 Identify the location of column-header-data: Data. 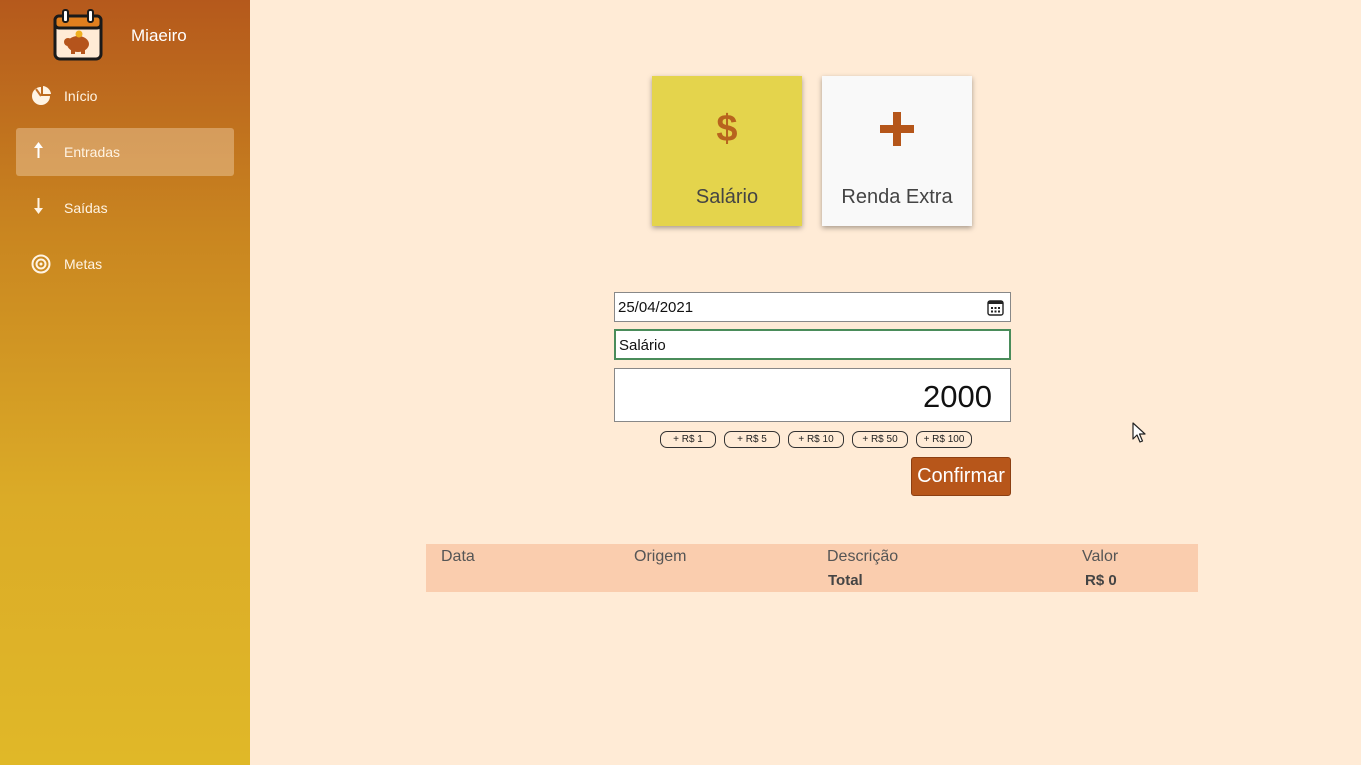
(458, 556).